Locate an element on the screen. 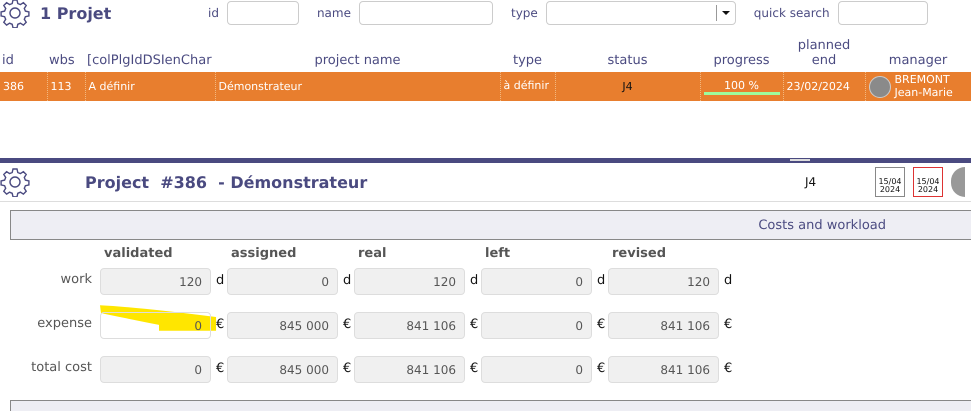 Image resolution: width=971 pixels, height=411 pixels. column-header: project name is located at coordinates (357, 60).